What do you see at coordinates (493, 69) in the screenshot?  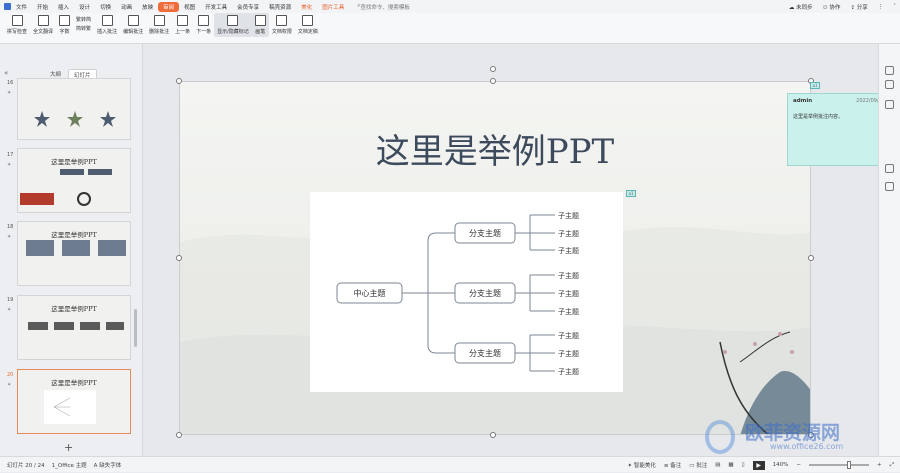 I see `rotate-handle-icon` at bounding box center [493, 69].